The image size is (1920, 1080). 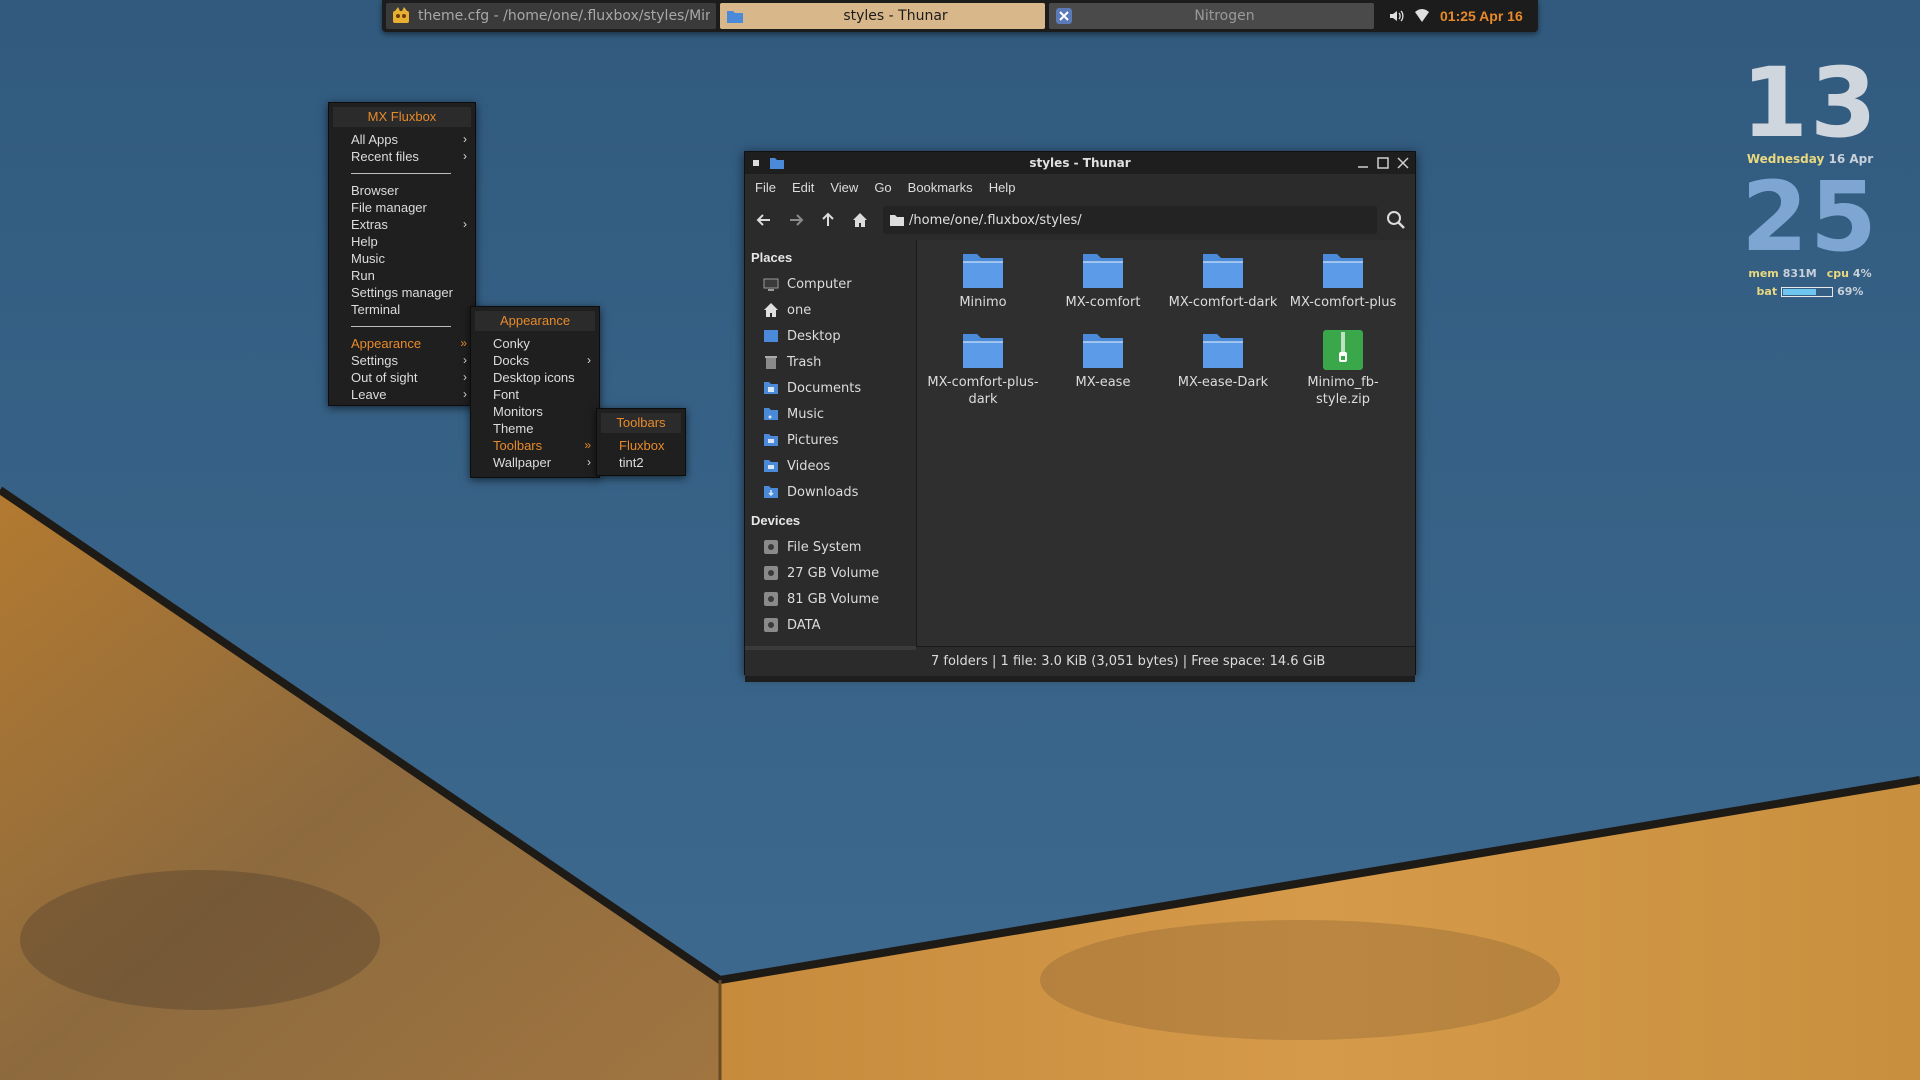 What do you see at coordinates (384, 377) in the screenshot?
I see `menu-item-label: Out of sight` at bounding box center [384, 377].